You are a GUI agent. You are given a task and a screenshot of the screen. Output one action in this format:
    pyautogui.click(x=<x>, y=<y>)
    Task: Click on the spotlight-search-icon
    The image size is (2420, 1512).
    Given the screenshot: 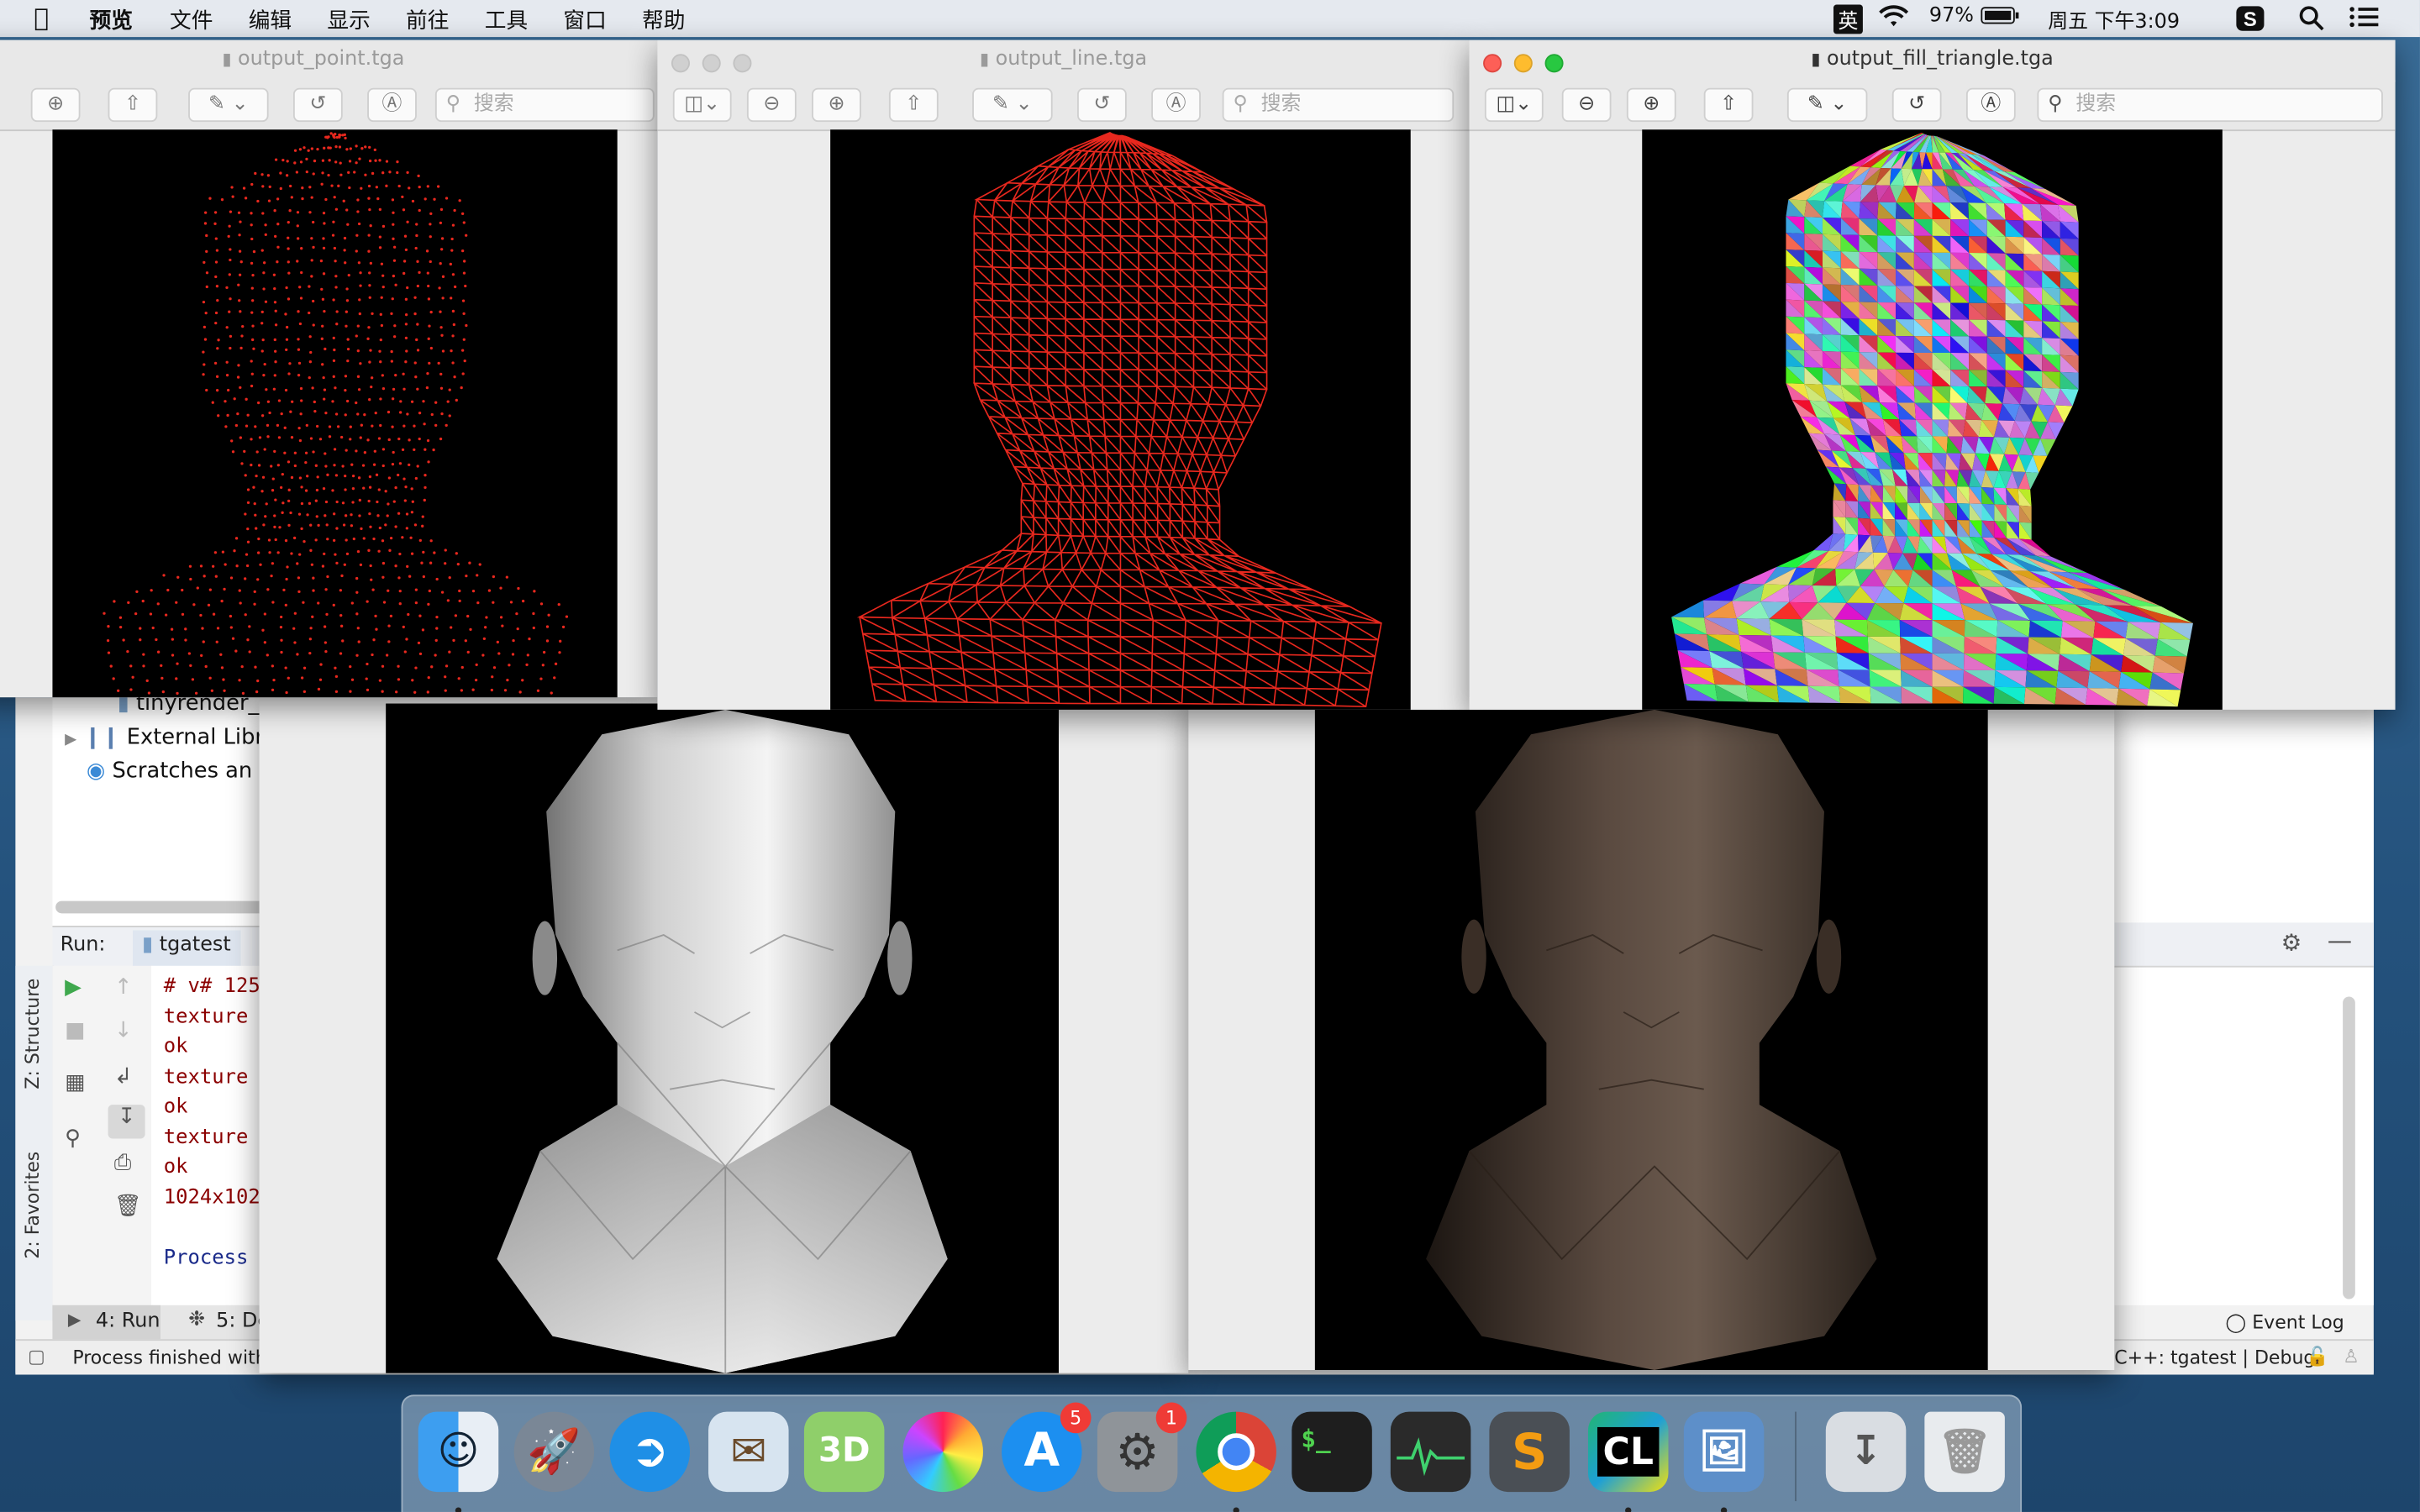 What is the action you would take?
    pyautogui.click(x=2312, y=22)
    